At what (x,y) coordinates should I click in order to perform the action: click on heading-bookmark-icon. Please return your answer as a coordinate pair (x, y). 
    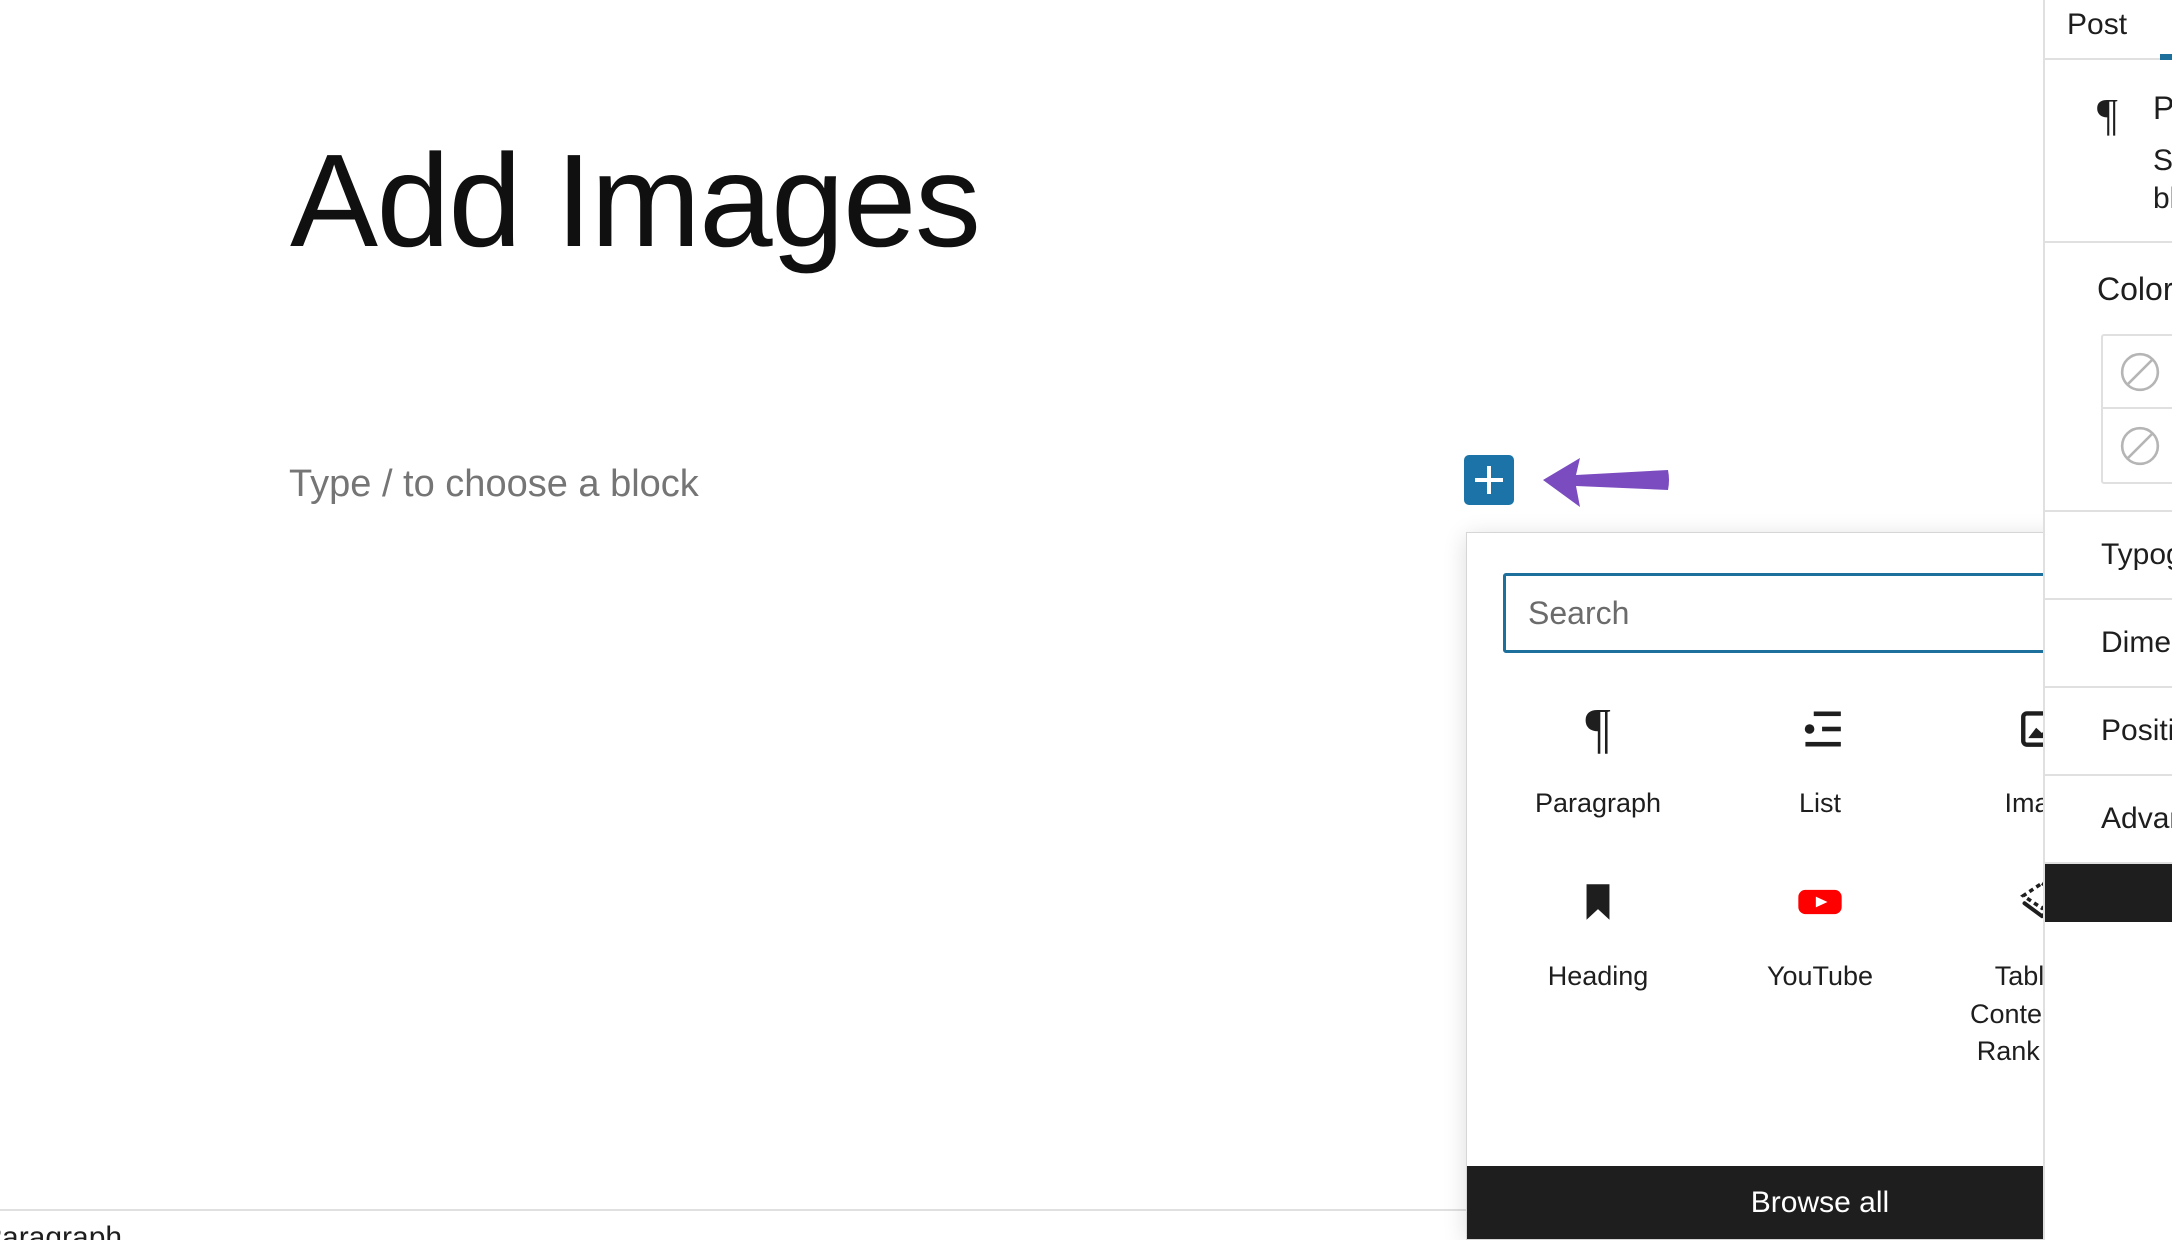
    Looking at the image, I should click on (1598, 902).